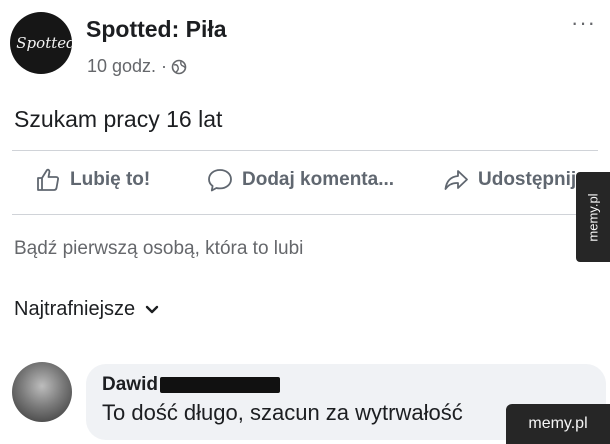 This screenshot has width=610, height=444. What do you see at coordinates (219, 385) in the screenshot?
I see `redaction-bar` at bounding box center [219, 385].